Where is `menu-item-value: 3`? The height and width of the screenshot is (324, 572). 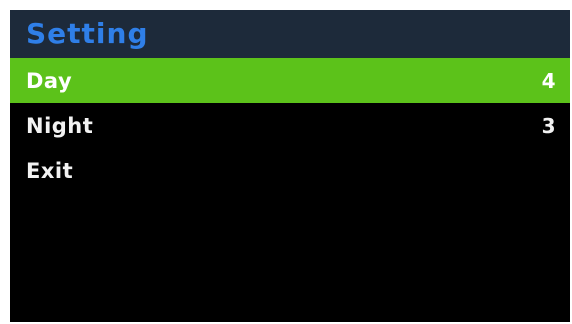
menu-item-value: 3 is located at coordinates (548, 125).